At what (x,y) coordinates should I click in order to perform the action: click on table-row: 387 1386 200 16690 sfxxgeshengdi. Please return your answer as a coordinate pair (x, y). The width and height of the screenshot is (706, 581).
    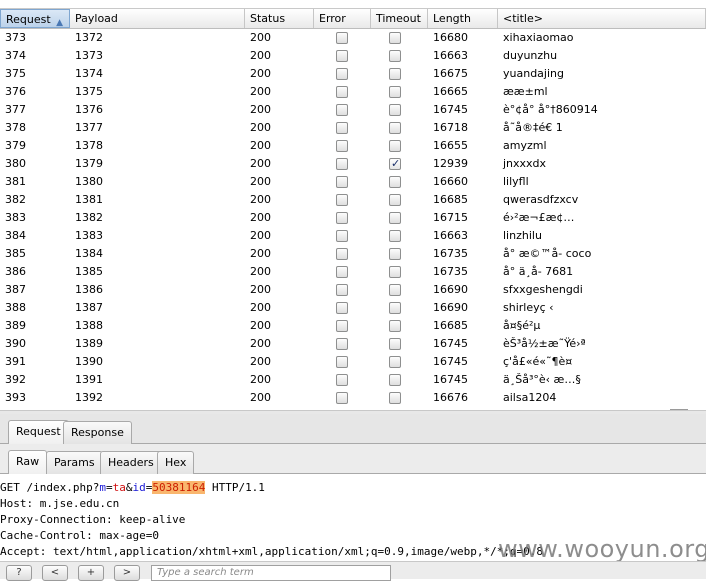
    Looking at the image, I should click on (353, 290).